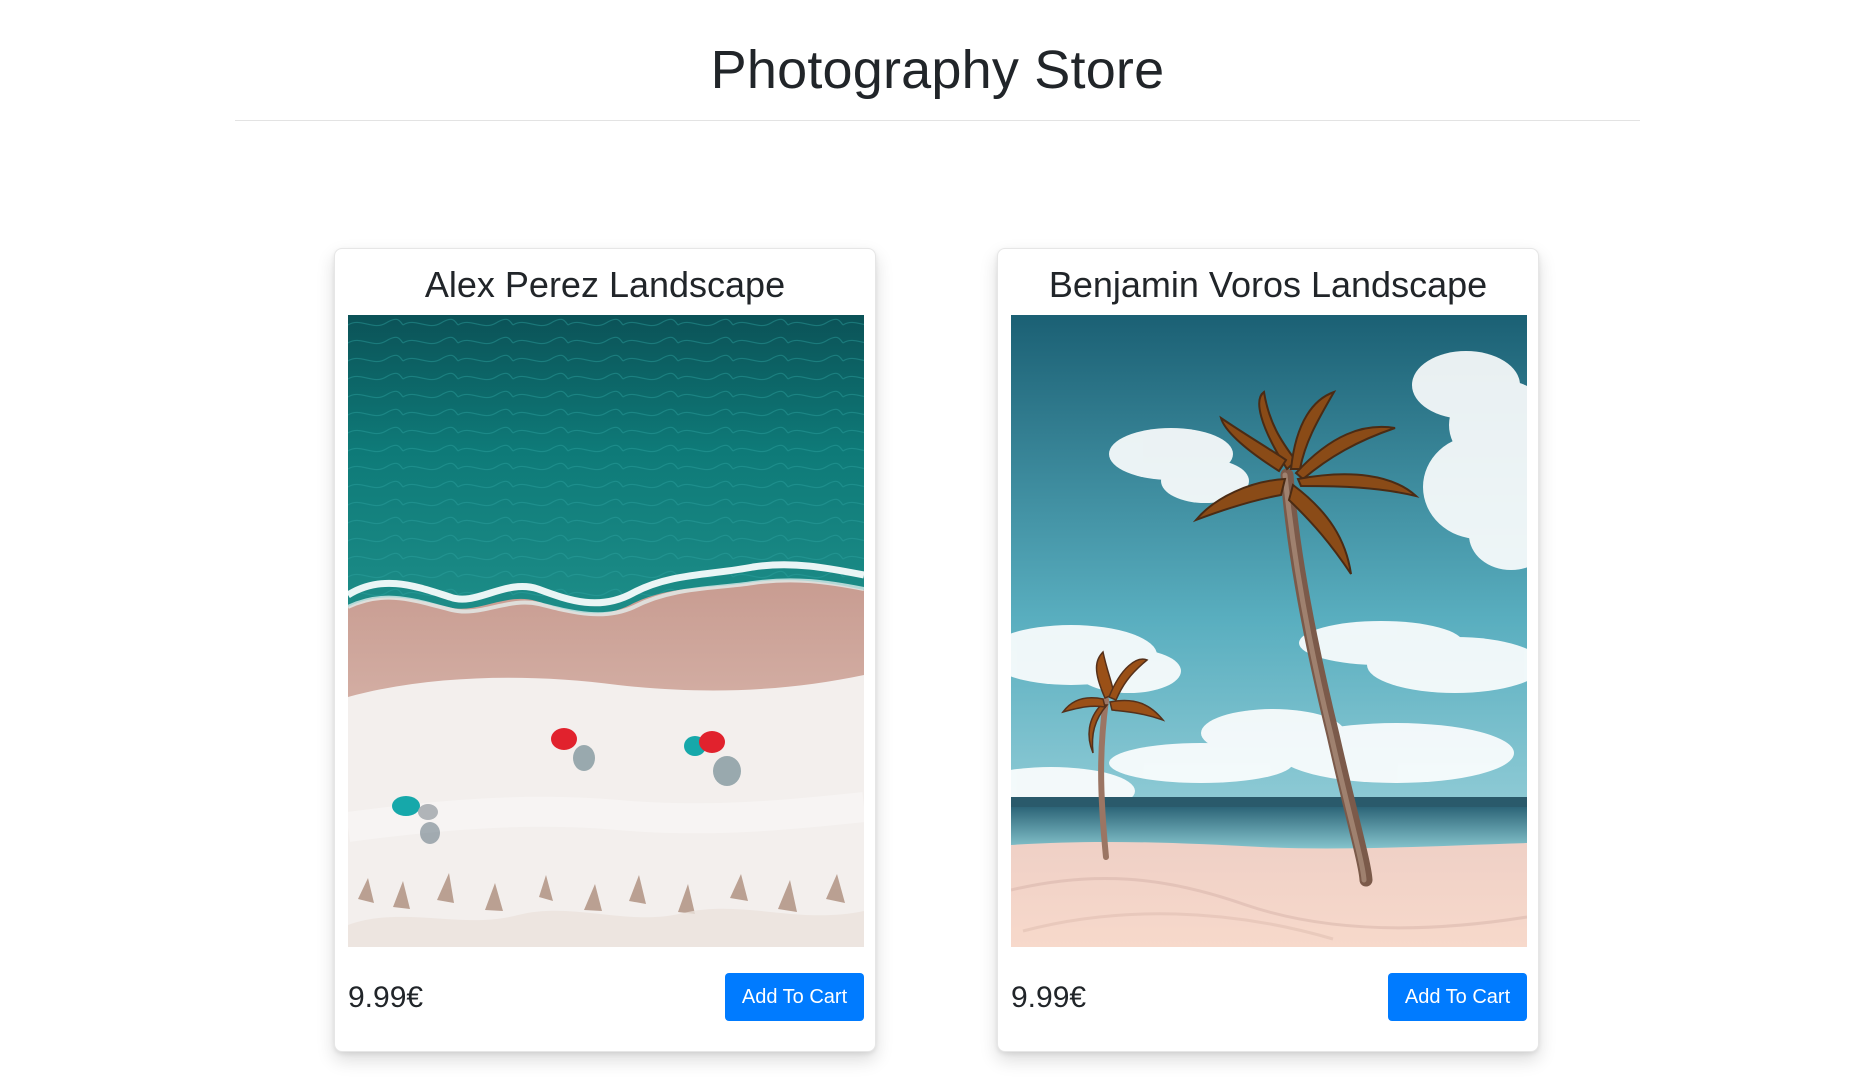  Describe the element at coordinates (1268, 284) in the screenshot. I see `product-title: Benjamin Voros Landscape` at that location.